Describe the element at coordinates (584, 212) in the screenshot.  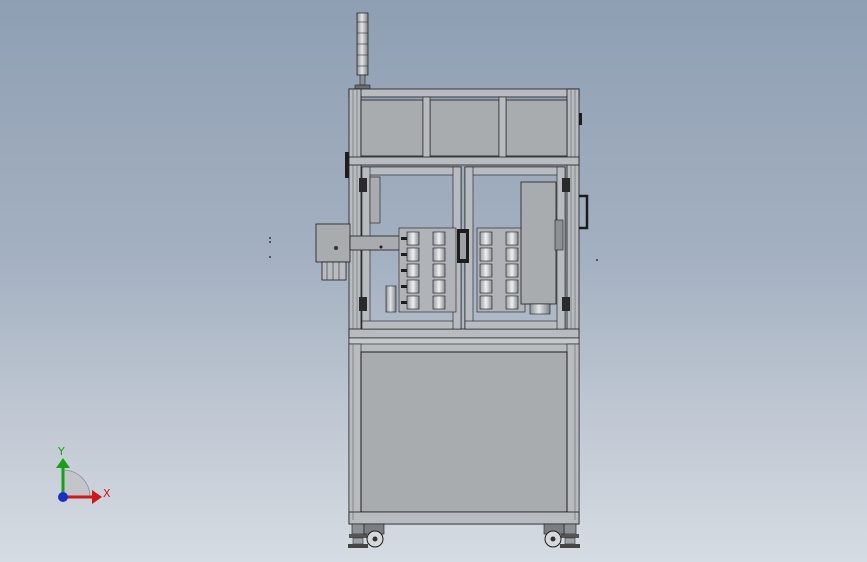
I see `side-handle` at that location.